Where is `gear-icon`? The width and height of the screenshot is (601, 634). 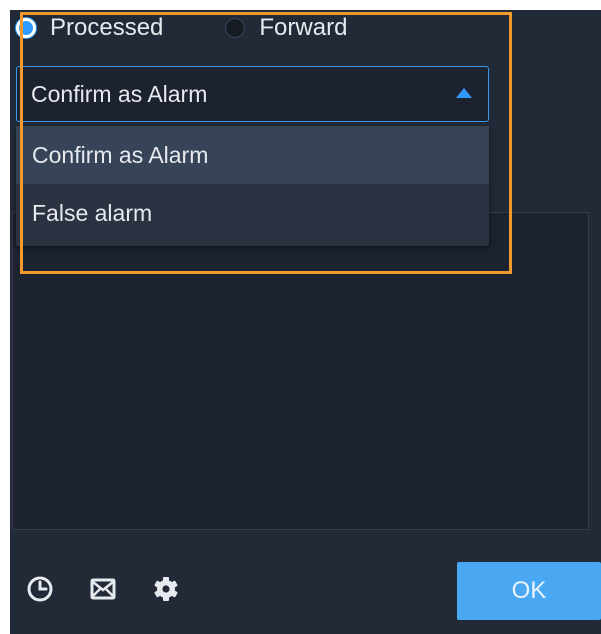
gear-icon is located at coordinates (166, 589).